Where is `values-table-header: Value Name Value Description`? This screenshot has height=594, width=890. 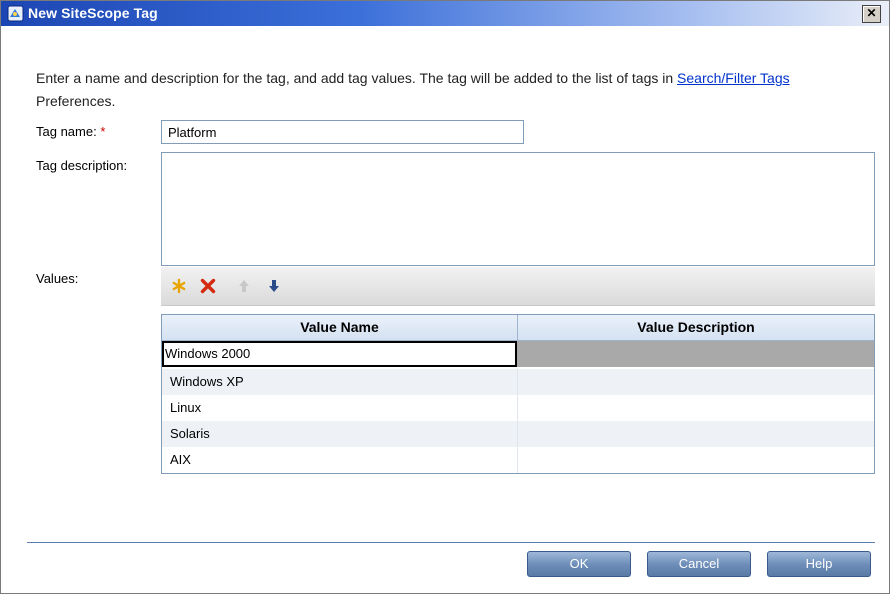
values-table-header: Value Name Value Description is located at coordinates (518, 328).